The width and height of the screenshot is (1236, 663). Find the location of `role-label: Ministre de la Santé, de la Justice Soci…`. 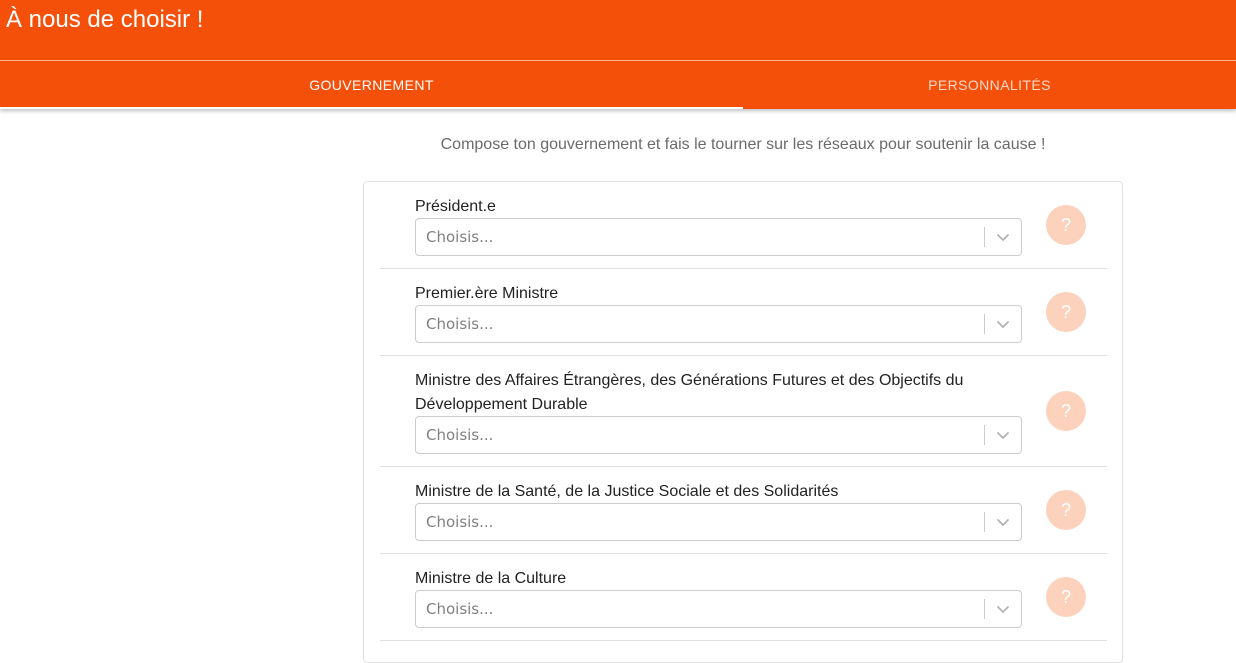

role-label: Ministre de la Santé, de la Justice Soci… is located at coordinates (627, 491).